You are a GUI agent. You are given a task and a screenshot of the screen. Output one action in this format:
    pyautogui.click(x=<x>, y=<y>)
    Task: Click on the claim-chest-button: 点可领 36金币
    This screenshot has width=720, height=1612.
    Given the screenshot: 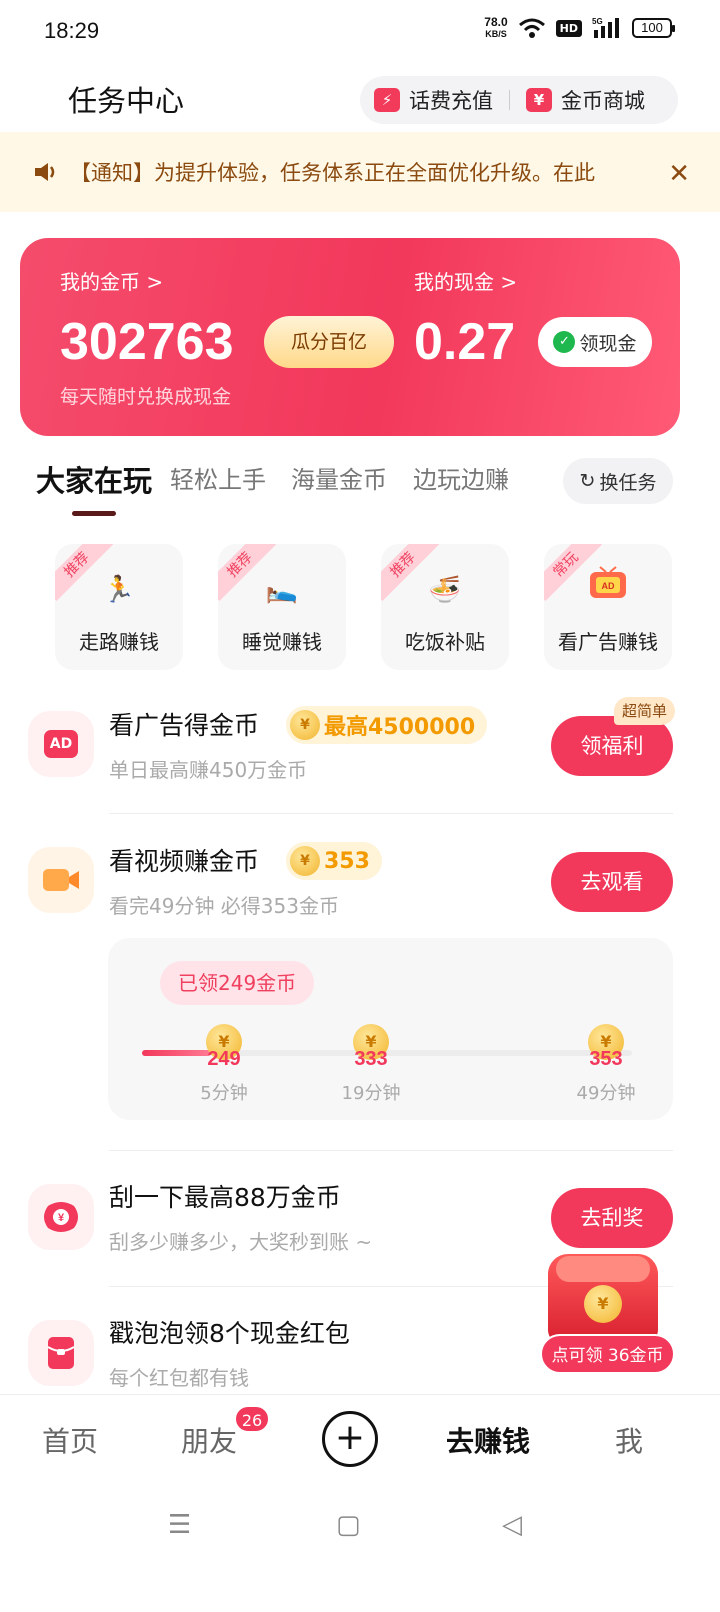 What is the action you would take?
    pyautogui.click(x=607, y=1354)
    